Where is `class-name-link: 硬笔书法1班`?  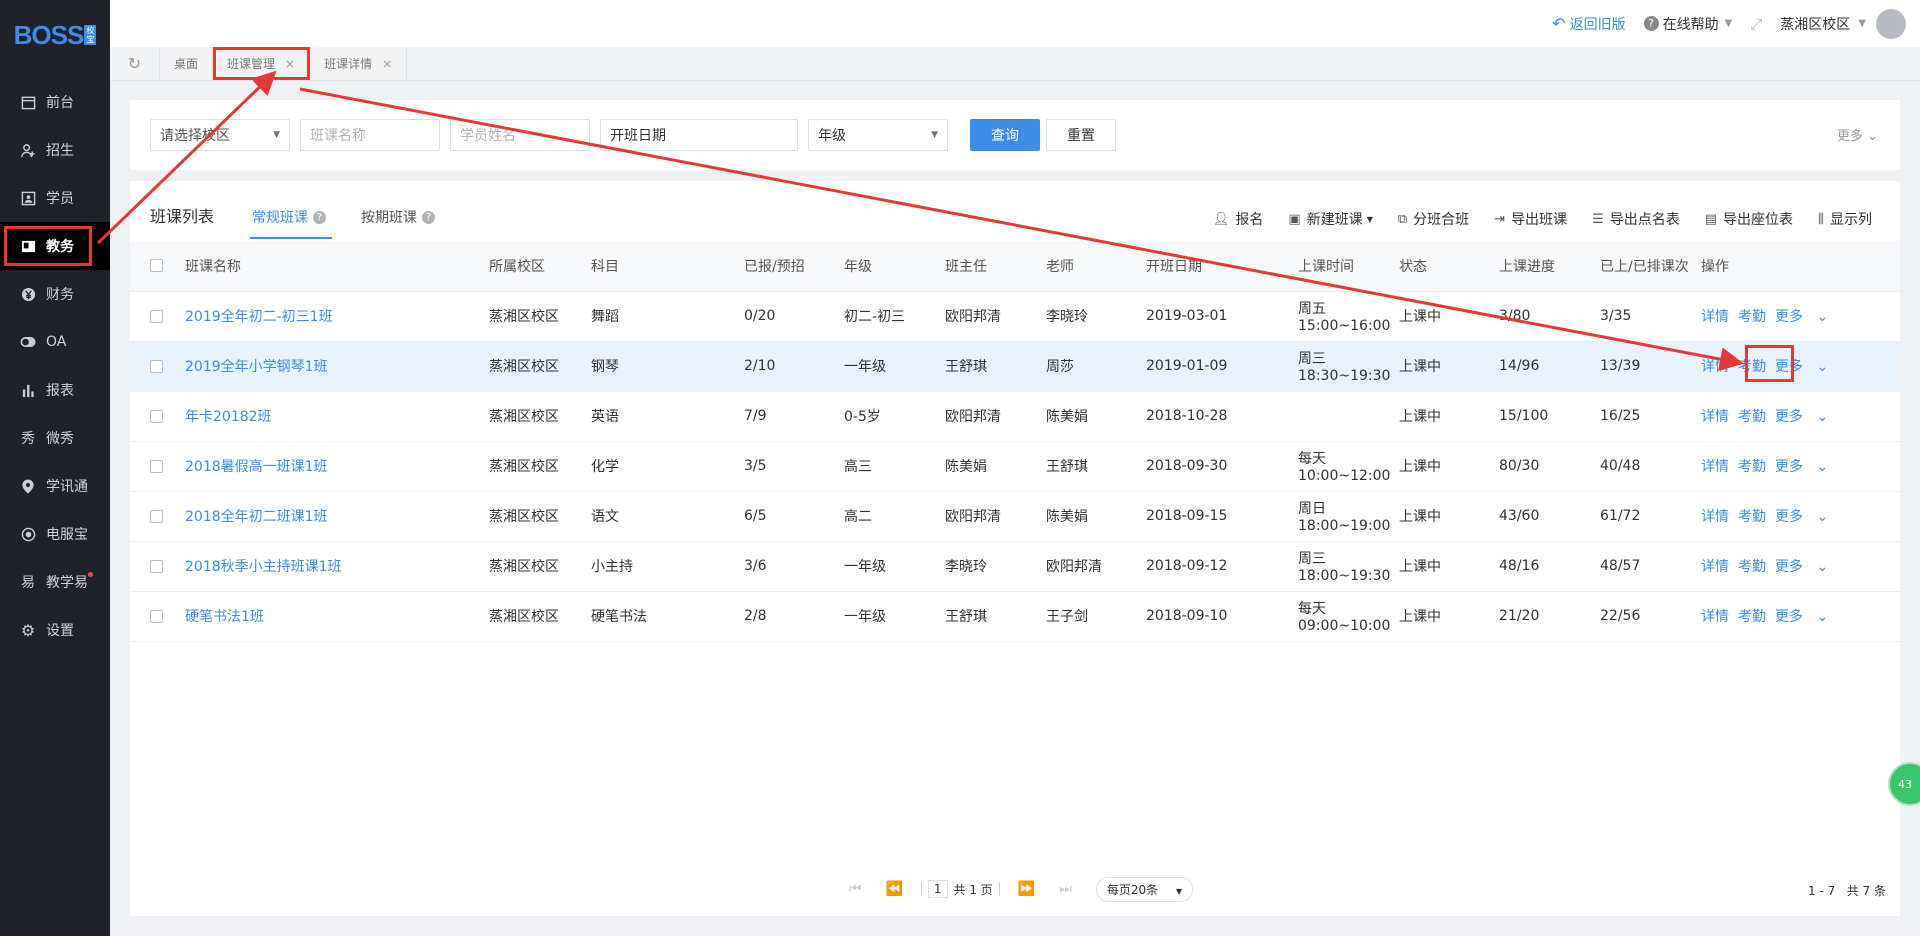
class-name-link: 硬笔书法1班 is located at coordinates (337, 616).